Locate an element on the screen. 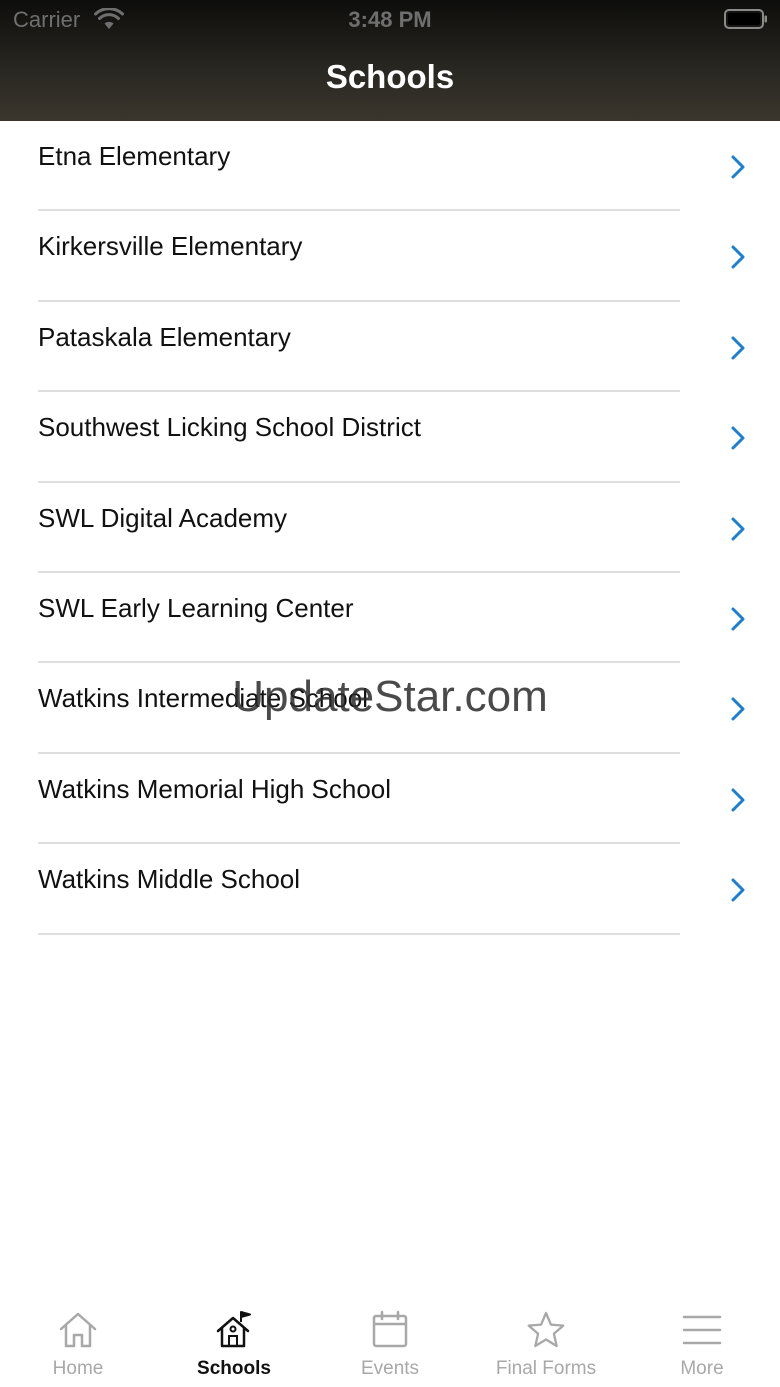 The width and height of the screenshot is (780, 1387). navigation-header: Carrier 3:48 PM Schools is located at coordinates (390, 60).